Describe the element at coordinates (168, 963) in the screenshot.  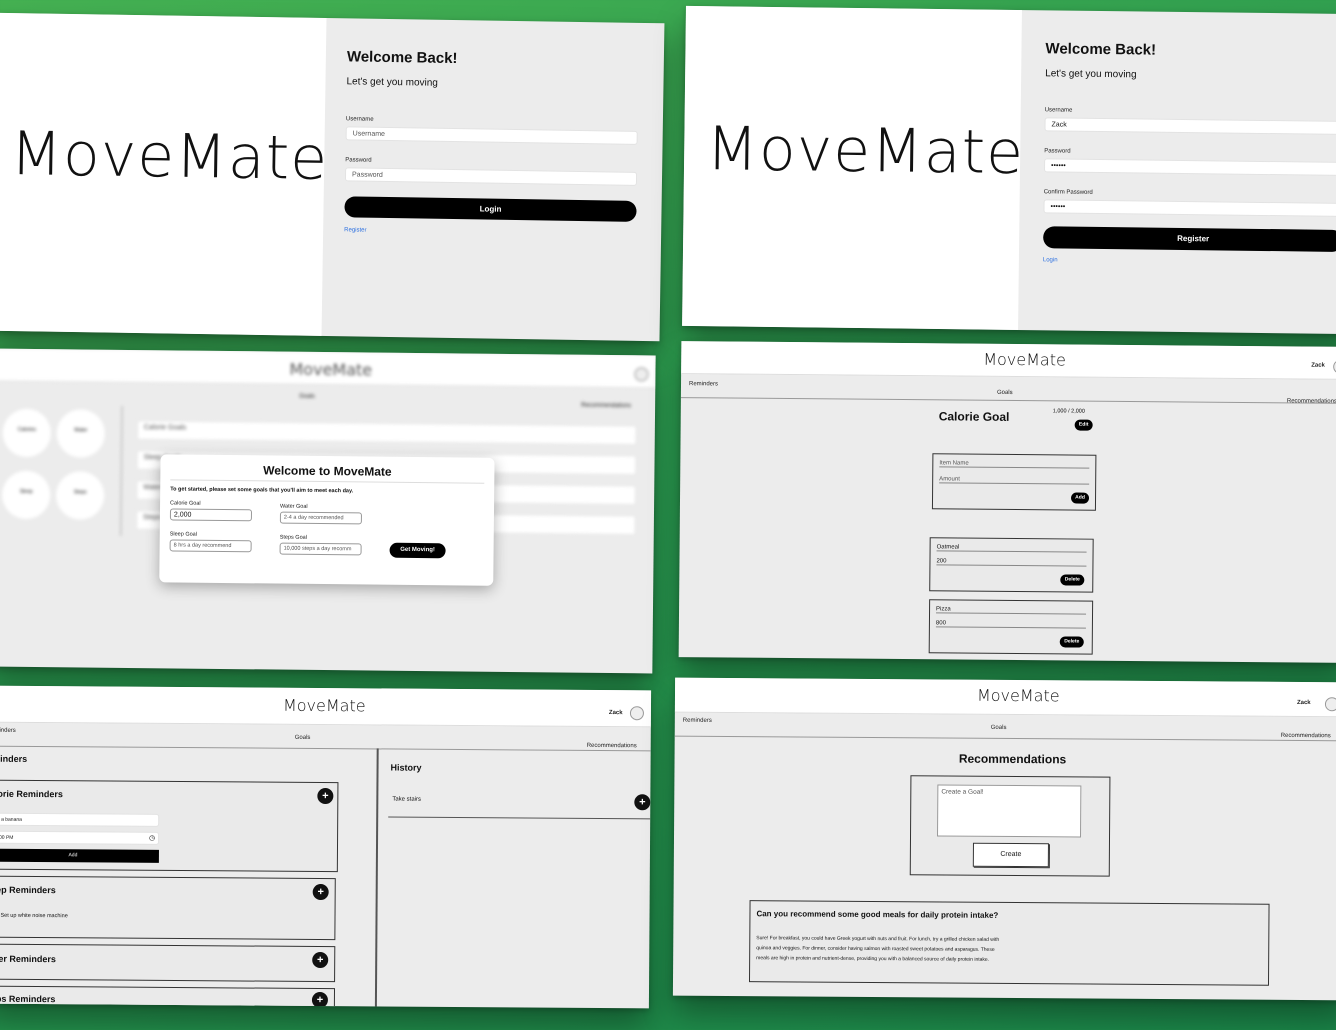
I see `water-reminders-card: Water Reminders +` at that location.